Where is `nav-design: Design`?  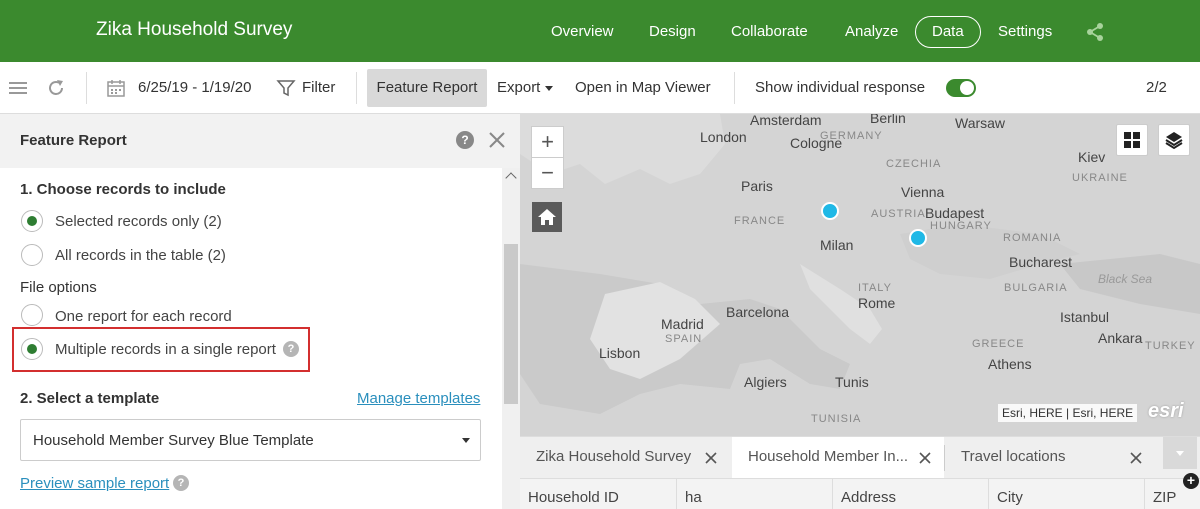
nav-design: Design is located at coordinates (672, 32).